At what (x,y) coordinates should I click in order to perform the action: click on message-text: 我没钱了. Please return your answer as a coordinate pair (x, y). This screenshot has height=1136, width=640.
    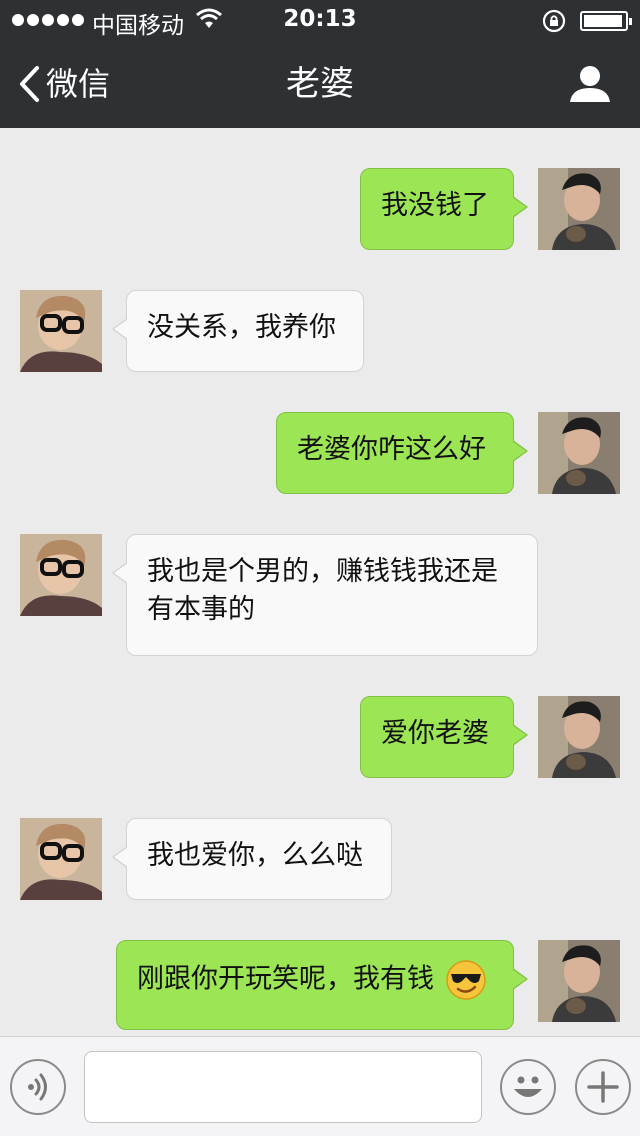
    Looking at the image, I should click on (435, 205).